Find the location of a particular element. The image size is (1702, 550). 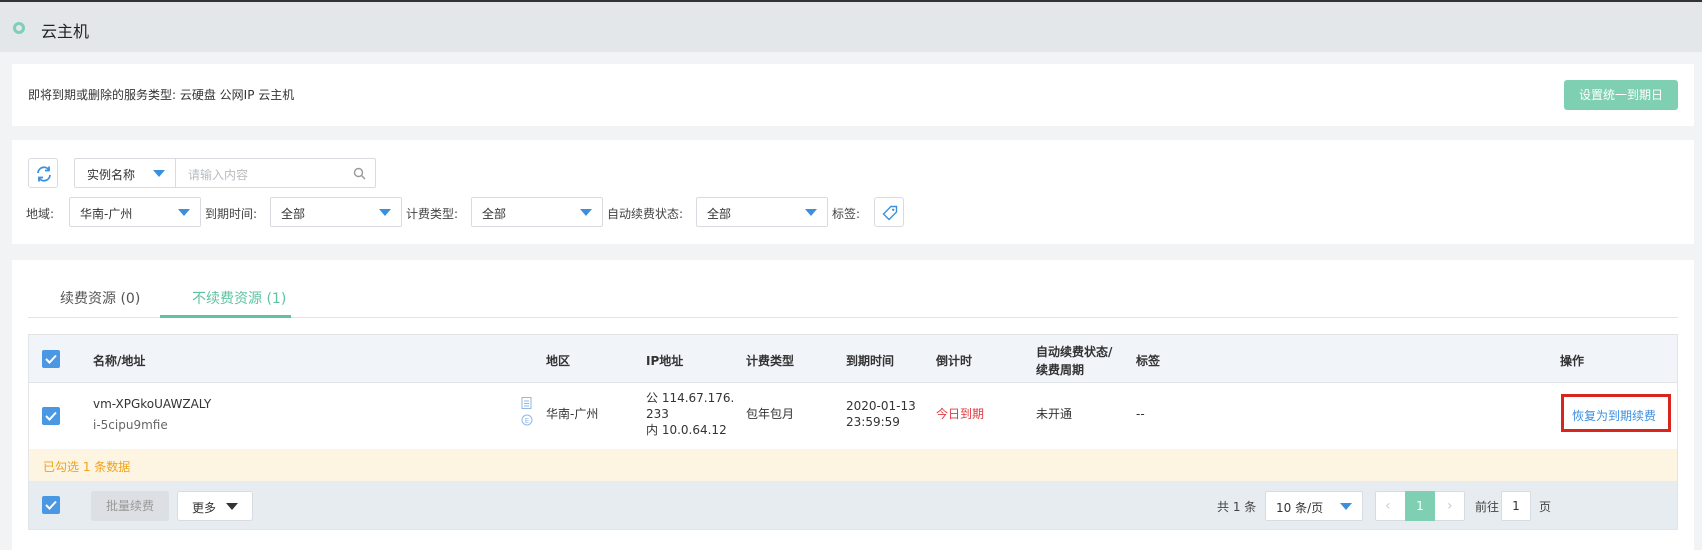

instance-id: i-5cipu9mfie is located at coordinates (130, 425).